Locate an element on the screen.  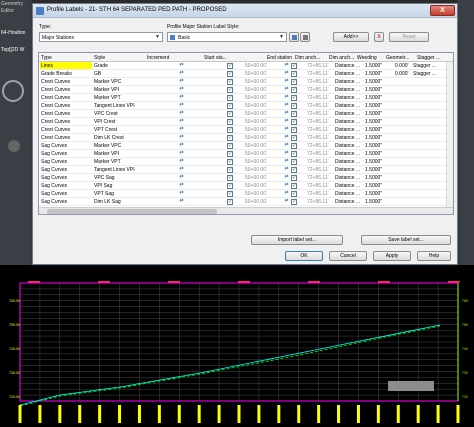
style-cell: VPI Sag is located at coordinates (120, 186).